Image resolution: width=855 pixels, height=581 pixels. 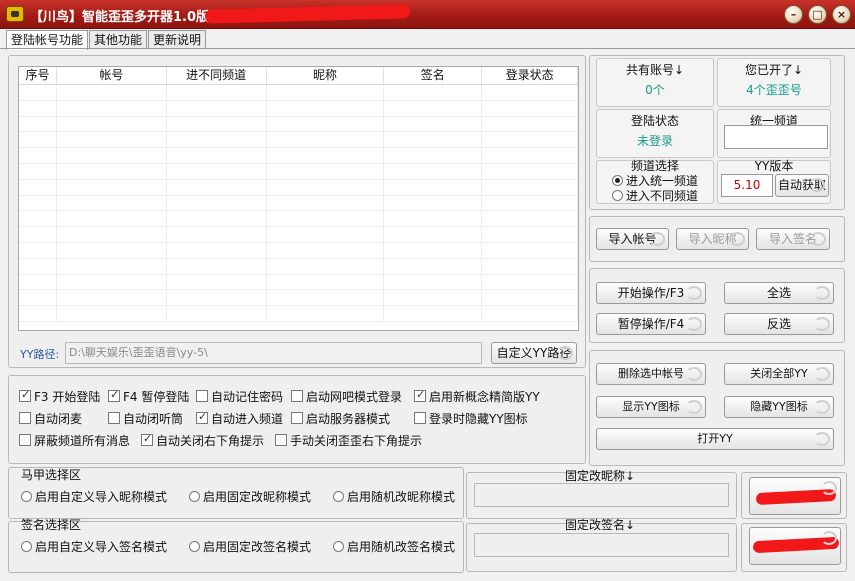 I want to click on auto-close-tip-checkbox: 自动关闭右下角提示, so click(x=202, y=440).